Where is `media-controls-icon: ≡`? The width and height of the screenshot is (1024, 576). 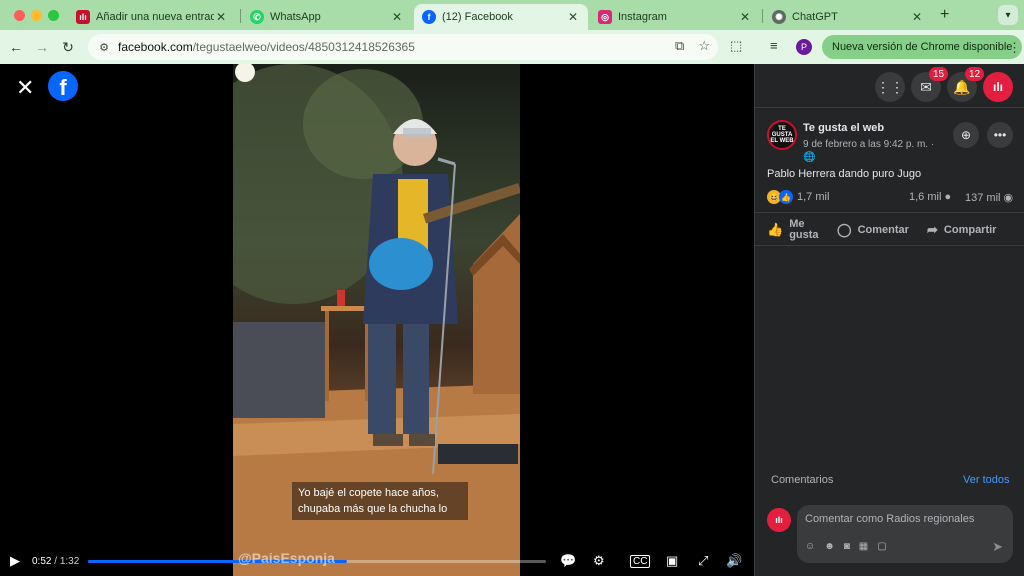 media-controls-icon: ≡ is located at coordinates (774, 45).